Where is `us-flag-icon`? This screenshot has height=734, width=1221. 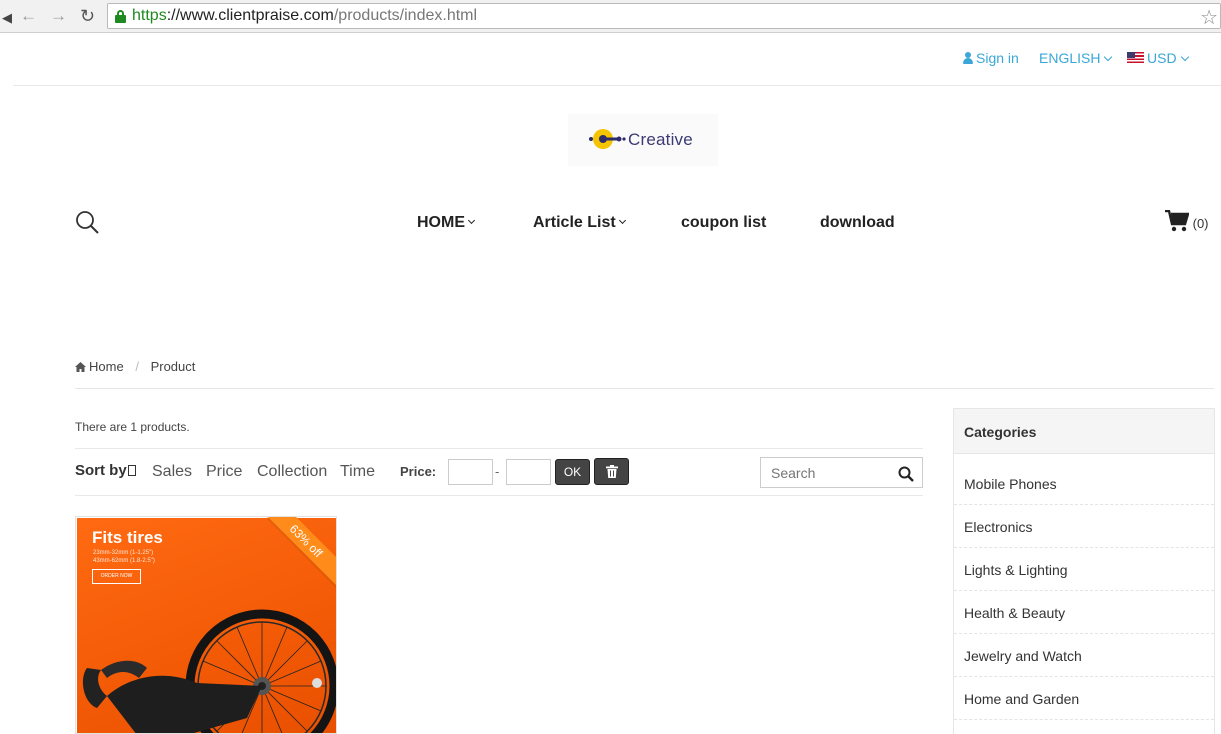 us-flag-icon is located at coordinates (1135, 57).